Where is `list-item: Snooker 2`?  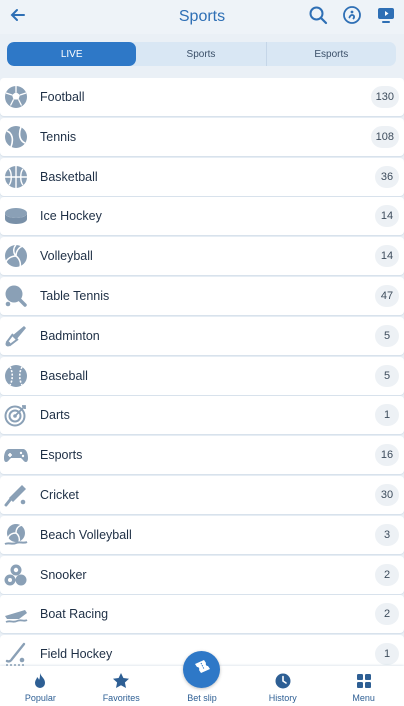
list-item: Snooker 2 is located at coordinates (202, 574).